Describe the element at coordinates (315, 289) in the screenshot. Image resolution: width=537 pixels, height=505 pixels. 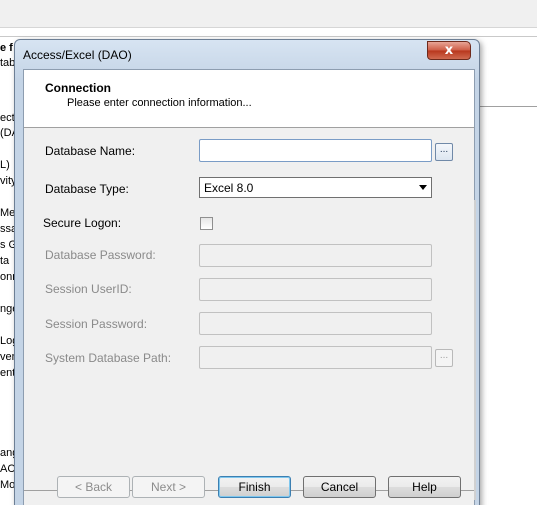
I see `session-userid-field` at that location.